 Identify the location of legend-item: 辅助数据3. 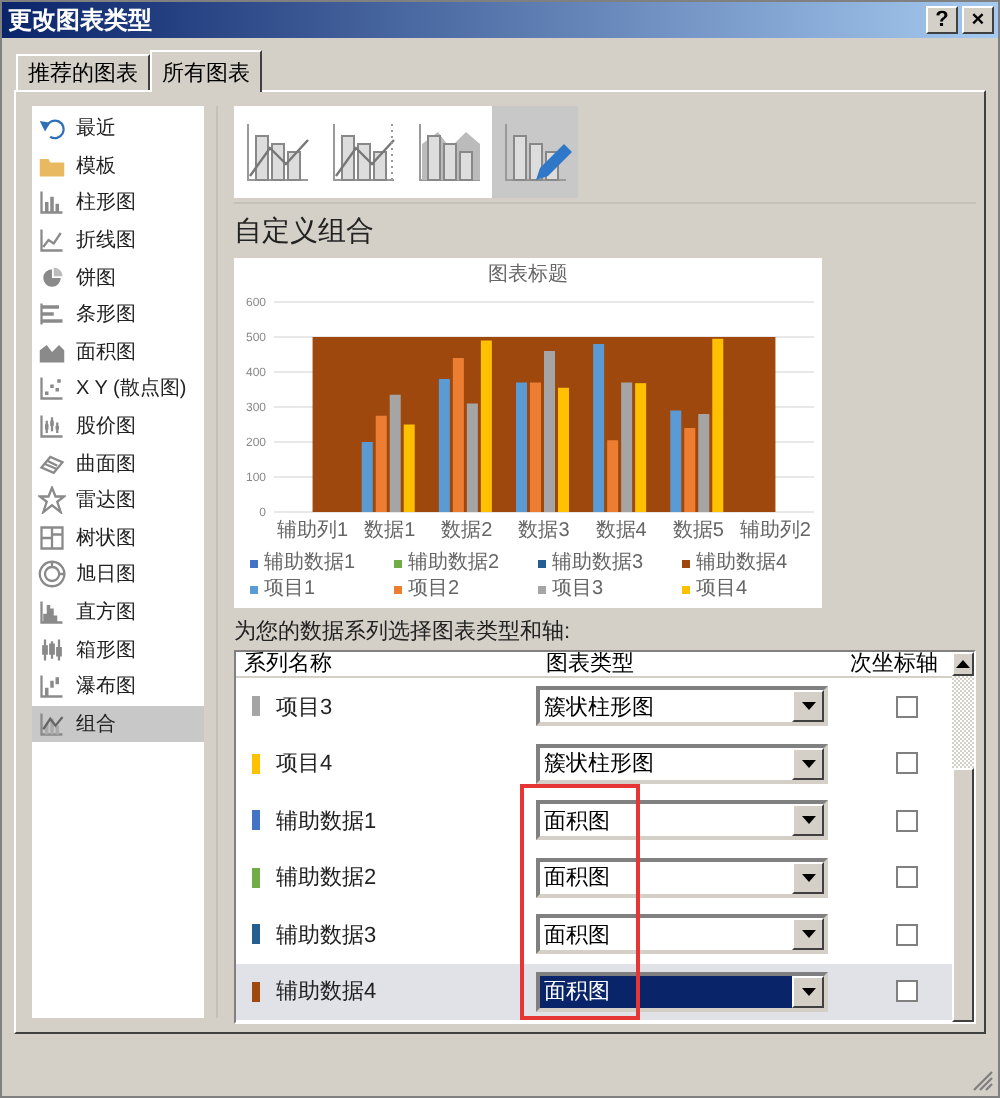
(591, 563).